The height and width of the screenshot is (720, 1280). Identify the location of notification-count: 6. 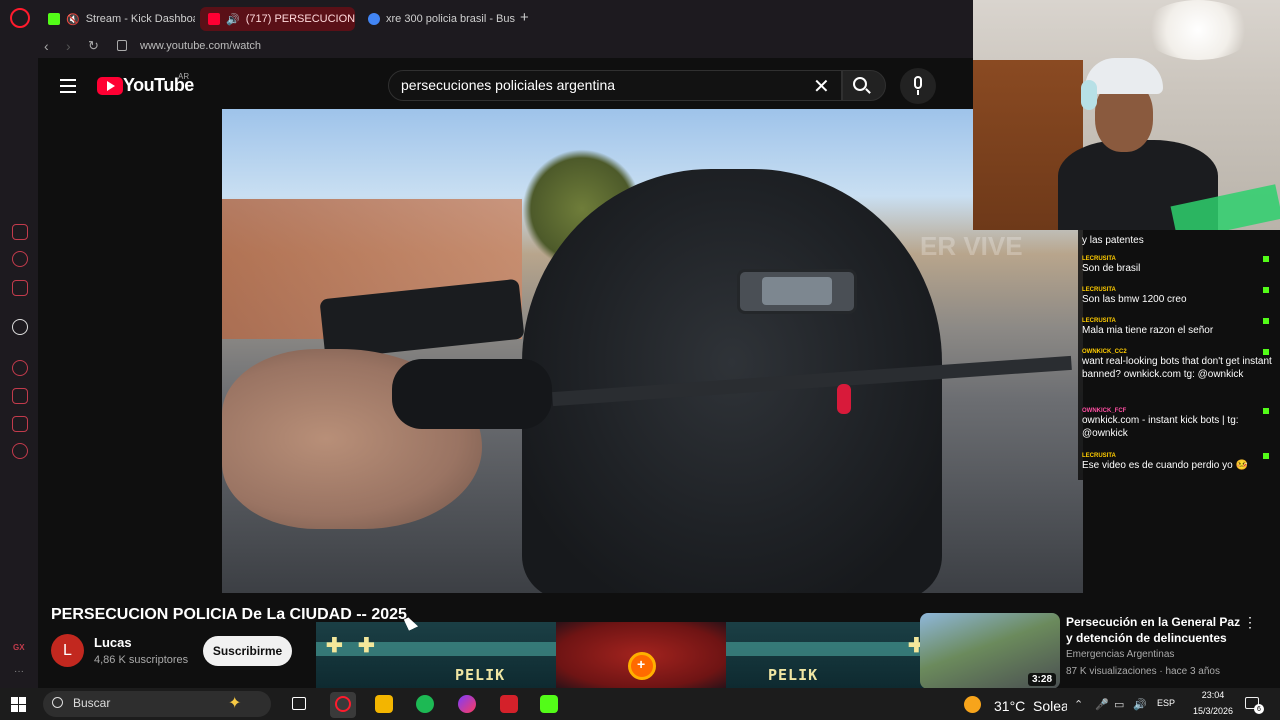
(1259, 709).